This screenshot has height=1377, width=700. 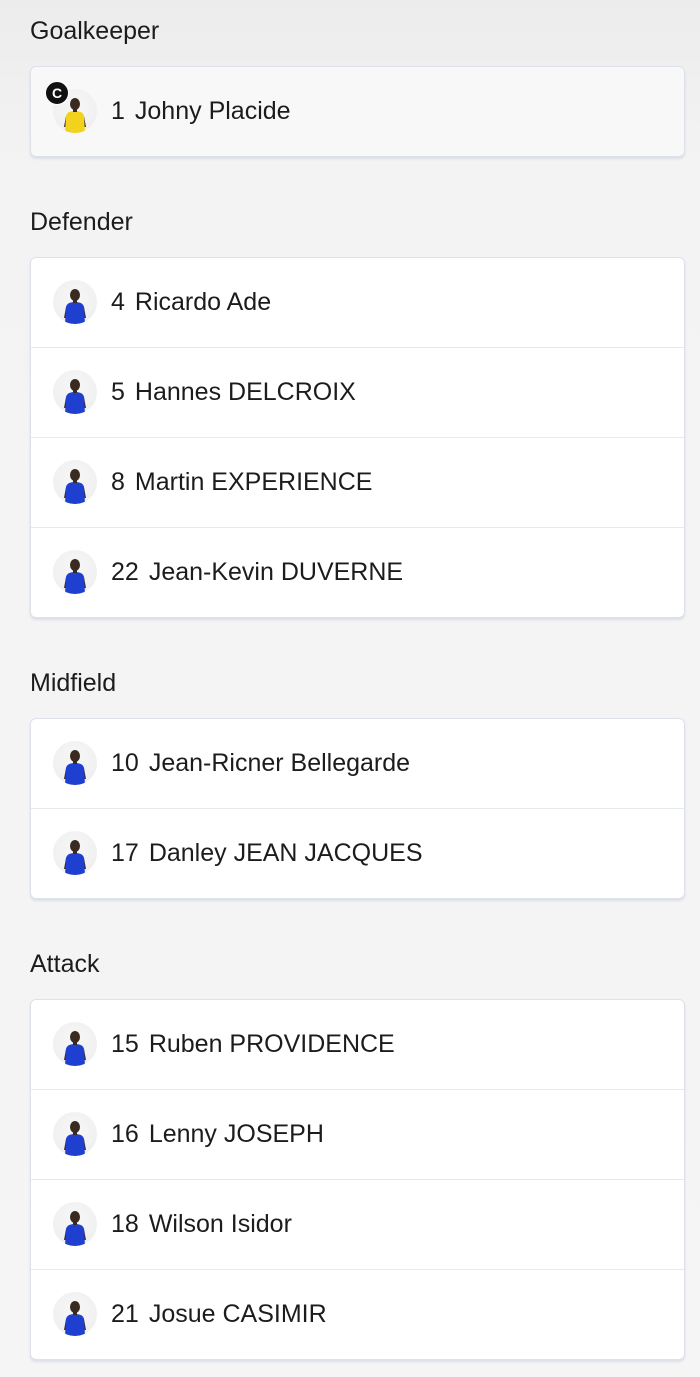 I want to click on player-card: C 1 Johny Placide, so click(x=357, y=111).